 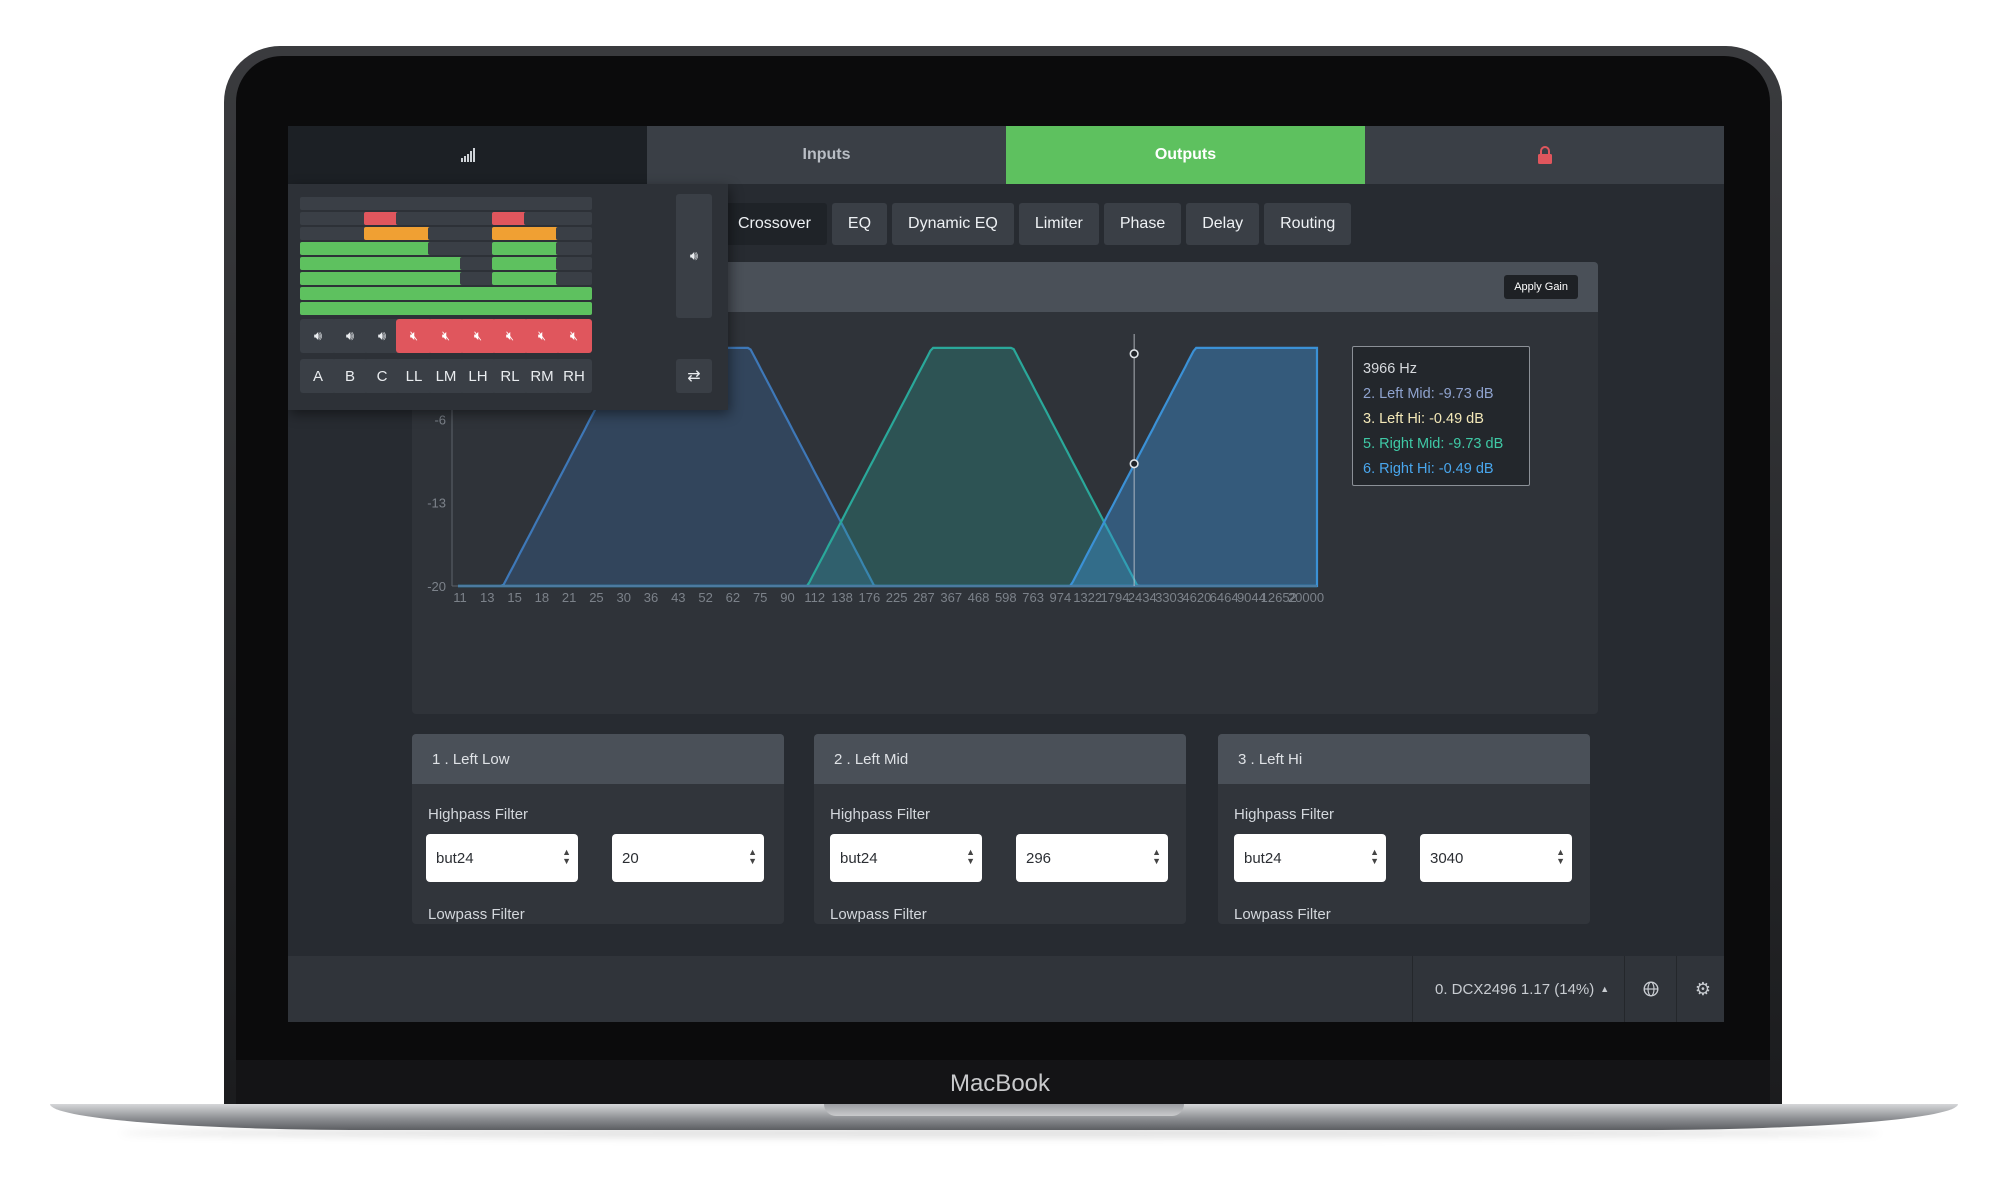 What do you see at coordinates (1134, 464) in the screenshot?
I see `cursor-point` at bounding box center [1134, 464].